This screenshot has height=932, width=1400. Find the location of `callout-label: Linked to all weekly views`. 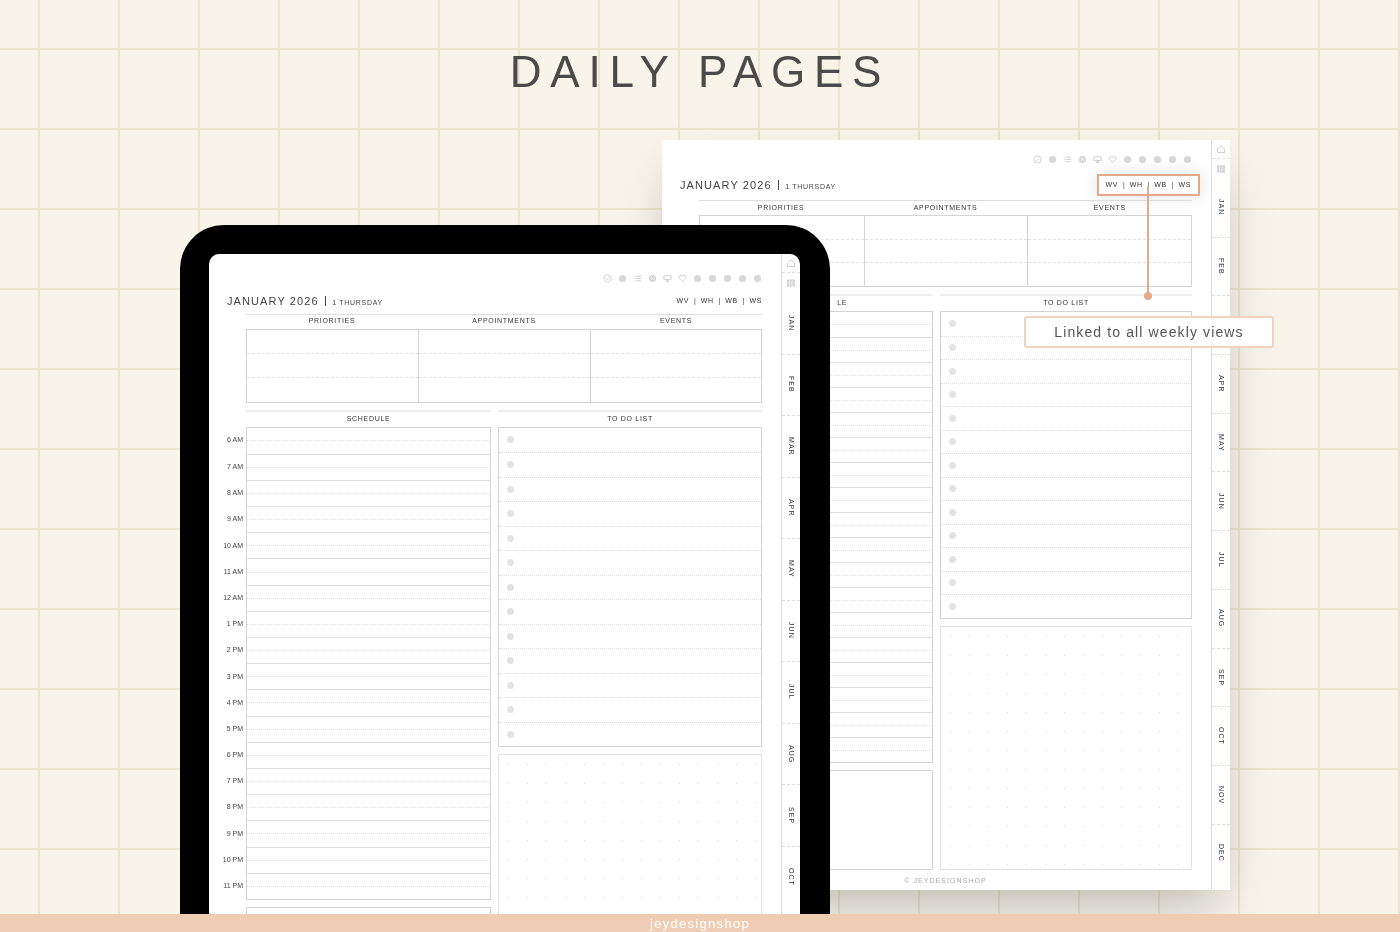

callout-label: Linked to all weekly views is located at coordinates (1149, 332).